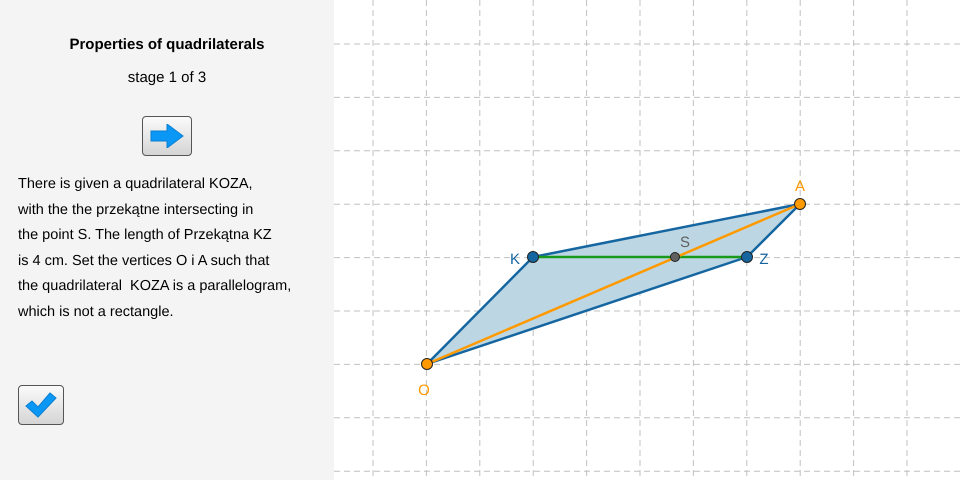 The image size is (960, 480). I want to click on checkmark-icon, so click(41, 405).